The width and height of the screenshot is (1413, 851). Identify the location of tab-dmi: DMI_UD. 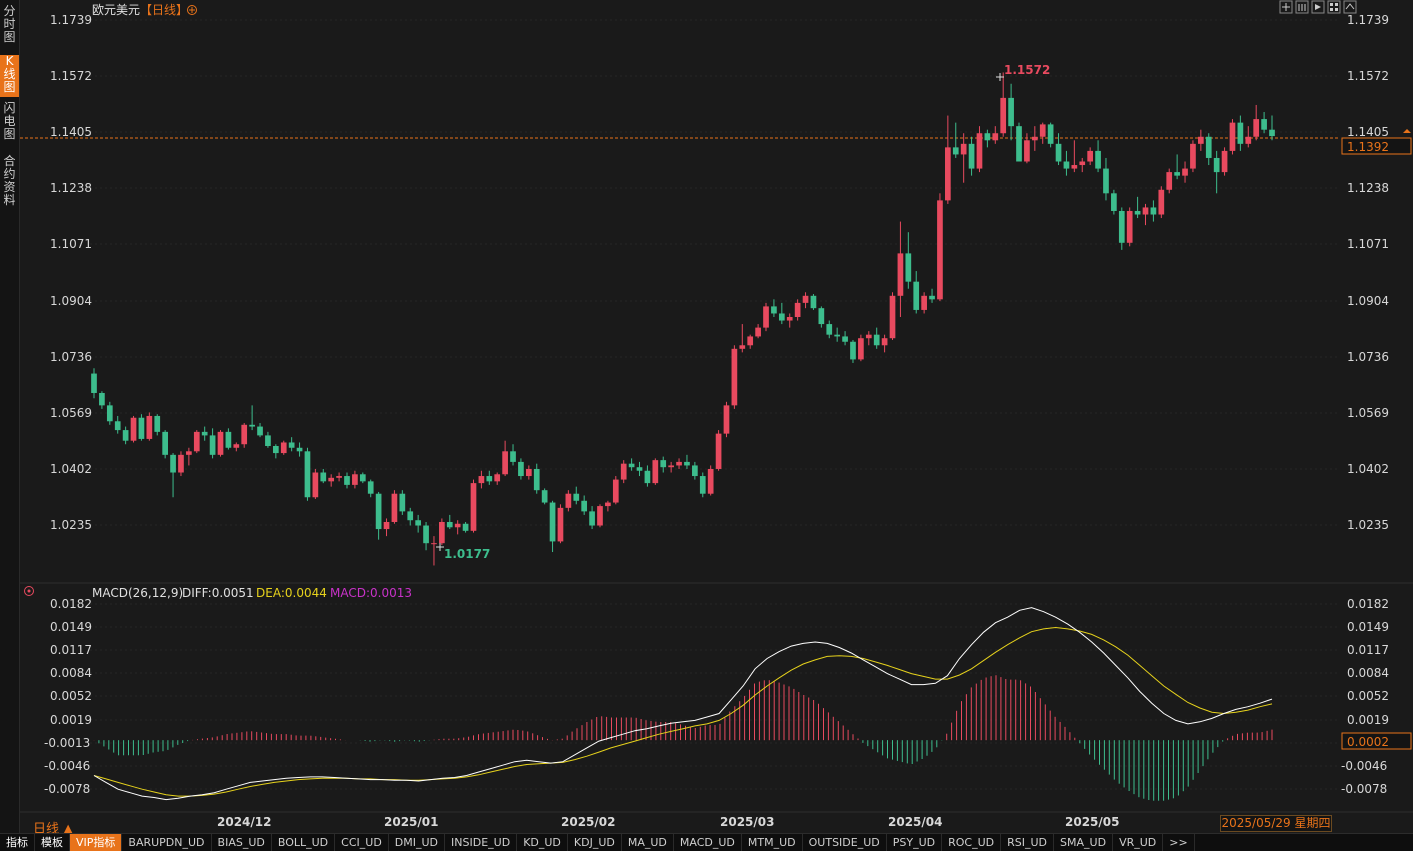
(417, 842).